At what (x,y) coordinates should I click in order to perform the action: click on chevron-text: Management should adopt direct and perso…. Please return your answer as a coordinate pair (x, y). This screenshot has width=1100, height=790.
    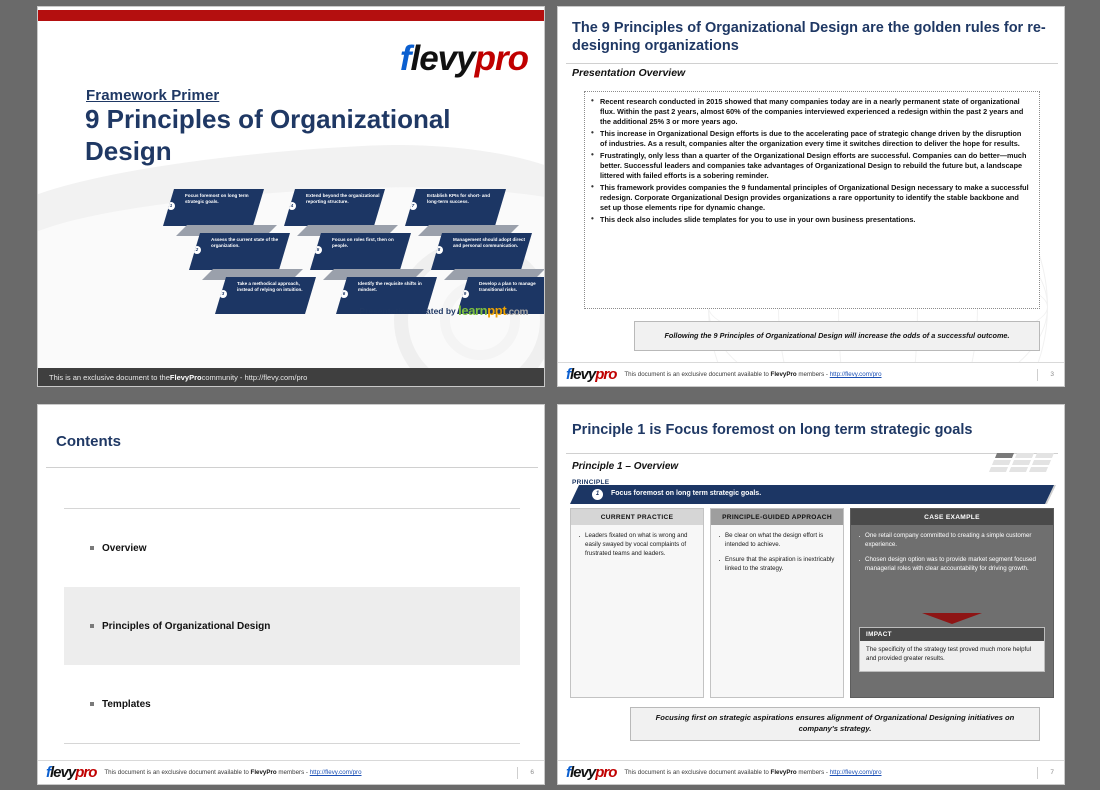
    Looking at the image, I should click on (489, 243).